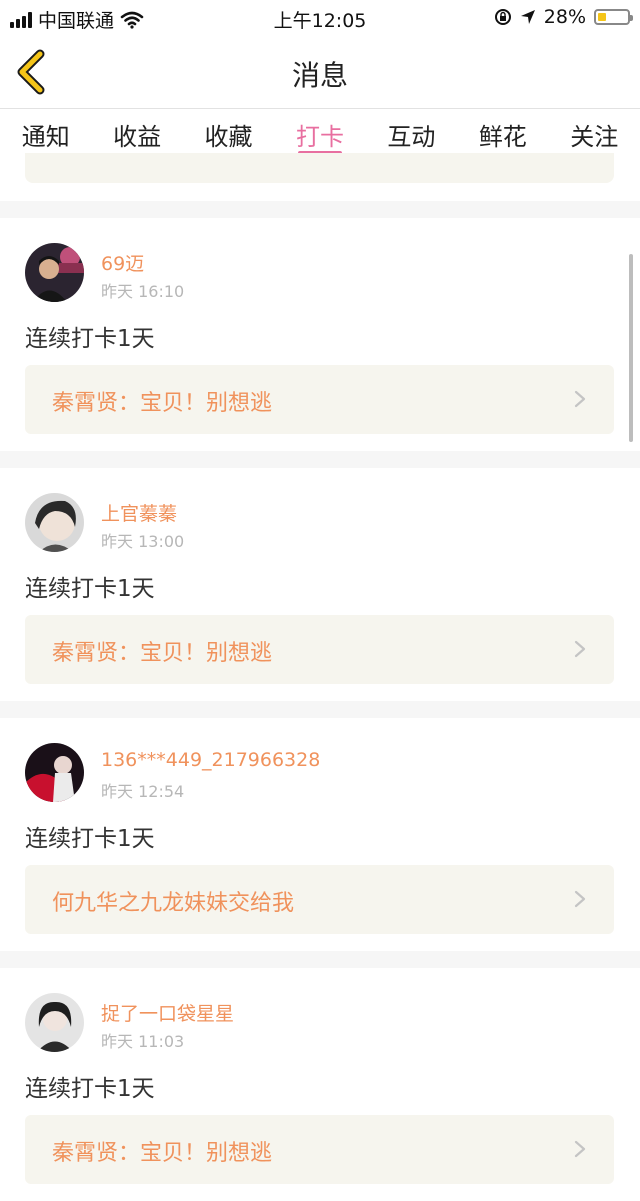 The height and width of the screenshot is (1201, 640). Describe the element at coordinates (210, 760) in the screenshot. I see `username: 136***449_217966328` at that location.